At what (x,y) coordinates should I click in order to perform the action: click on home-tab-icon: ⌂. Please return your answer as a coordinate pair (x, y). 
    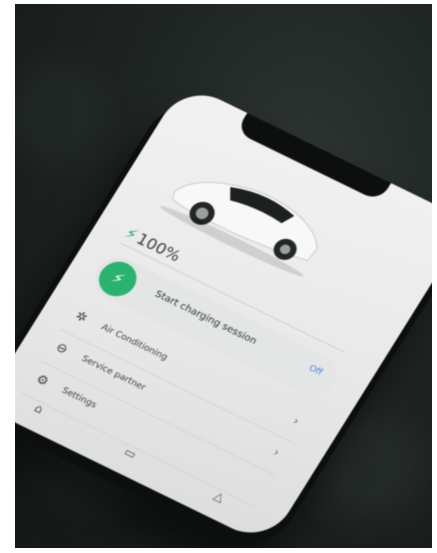
    Looking at the image, I should click on (39, 408).